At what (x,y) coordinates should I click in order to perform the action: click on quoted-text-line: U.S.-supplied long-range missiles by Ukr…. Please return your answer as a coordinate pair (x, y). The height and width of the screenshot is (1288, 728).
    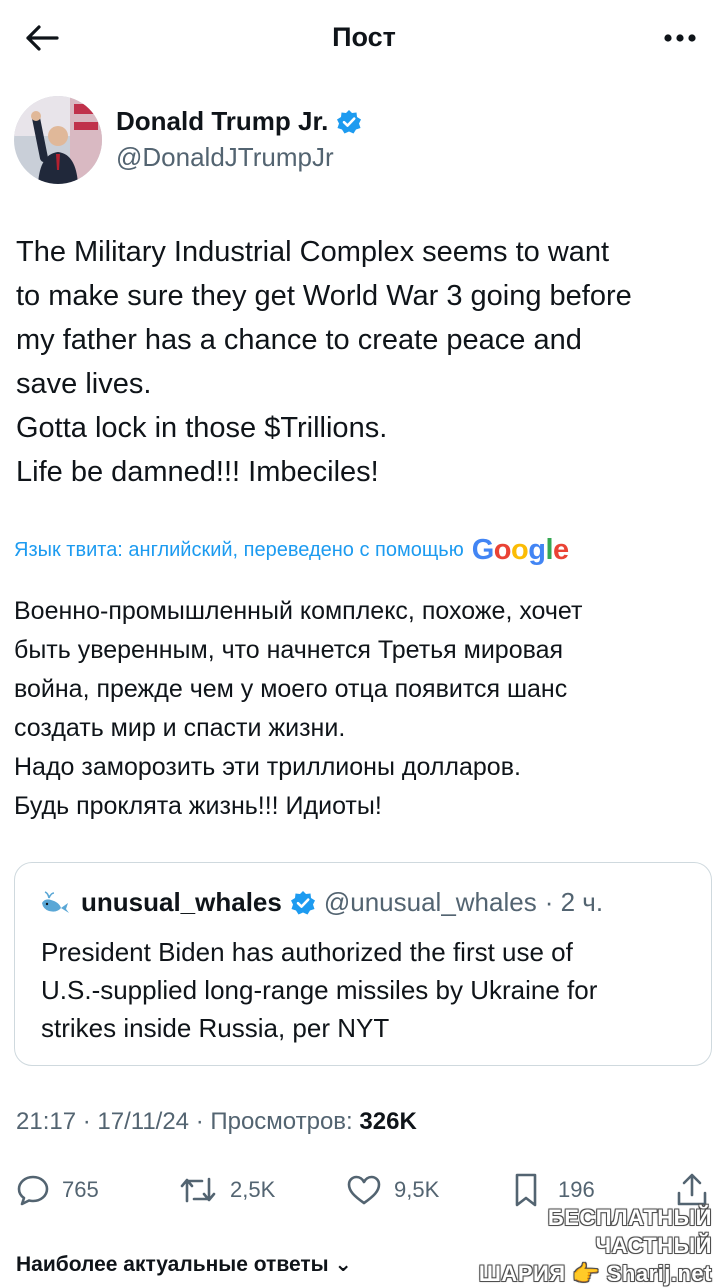
    Looking at the image, I should click on (319, 990).